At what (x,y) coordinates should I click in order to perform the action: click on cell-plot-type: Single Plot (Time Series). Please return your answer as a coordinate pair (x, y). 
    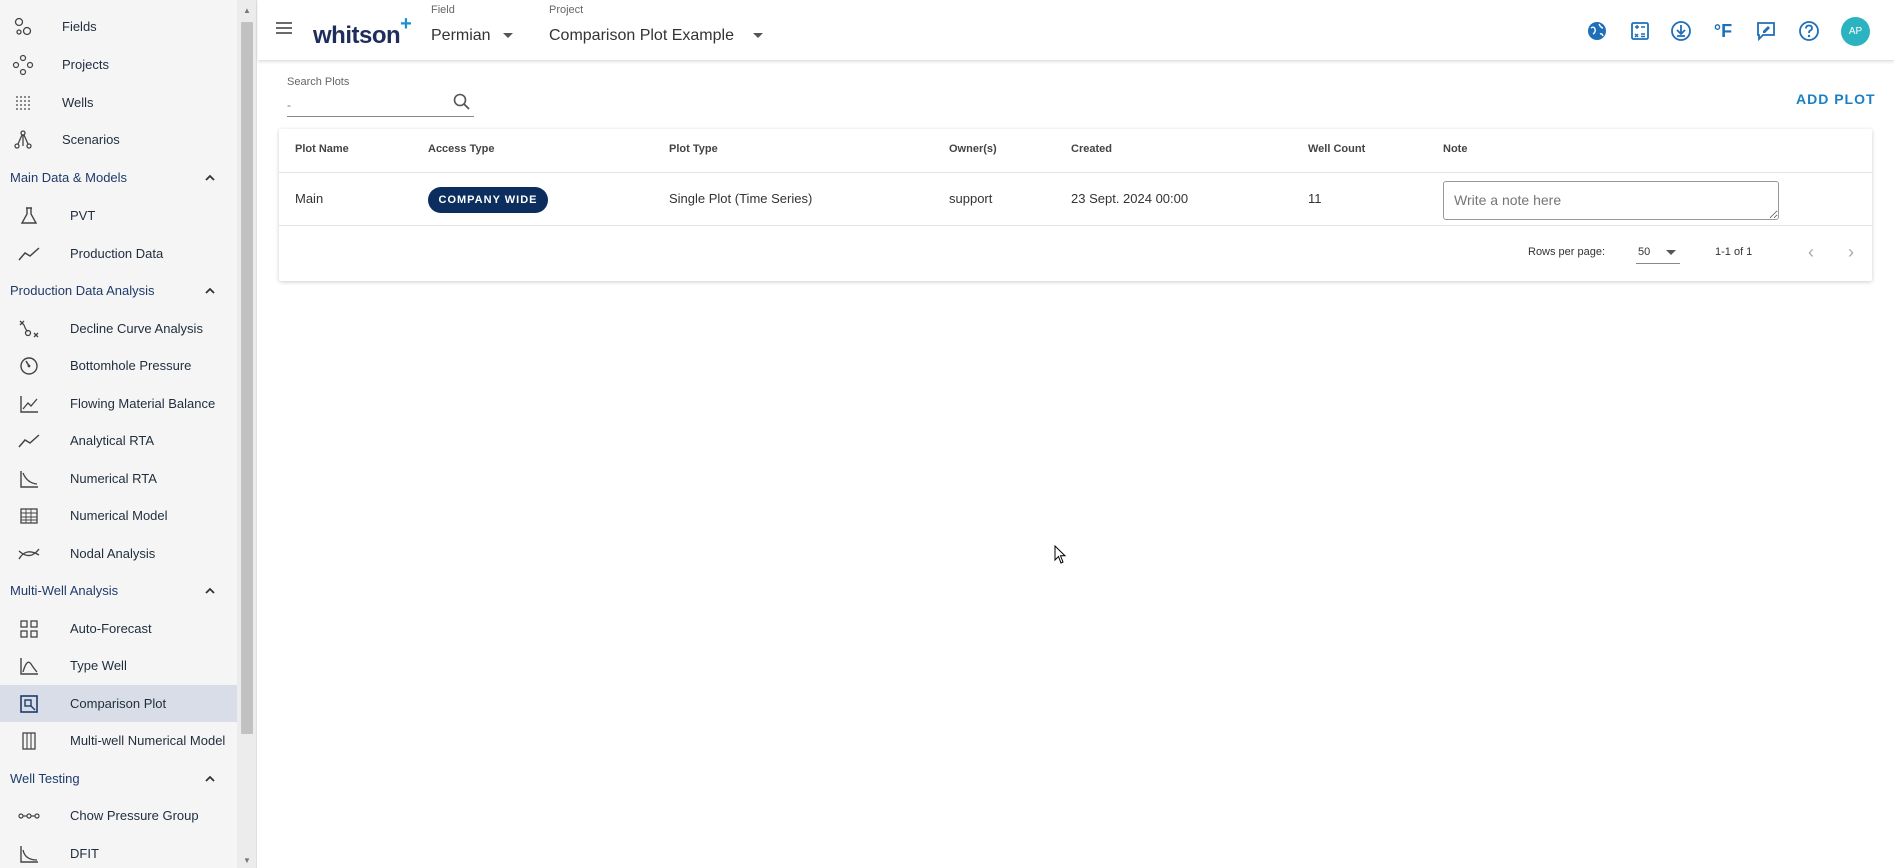
    Looking at the image, I should click on (741, 198).